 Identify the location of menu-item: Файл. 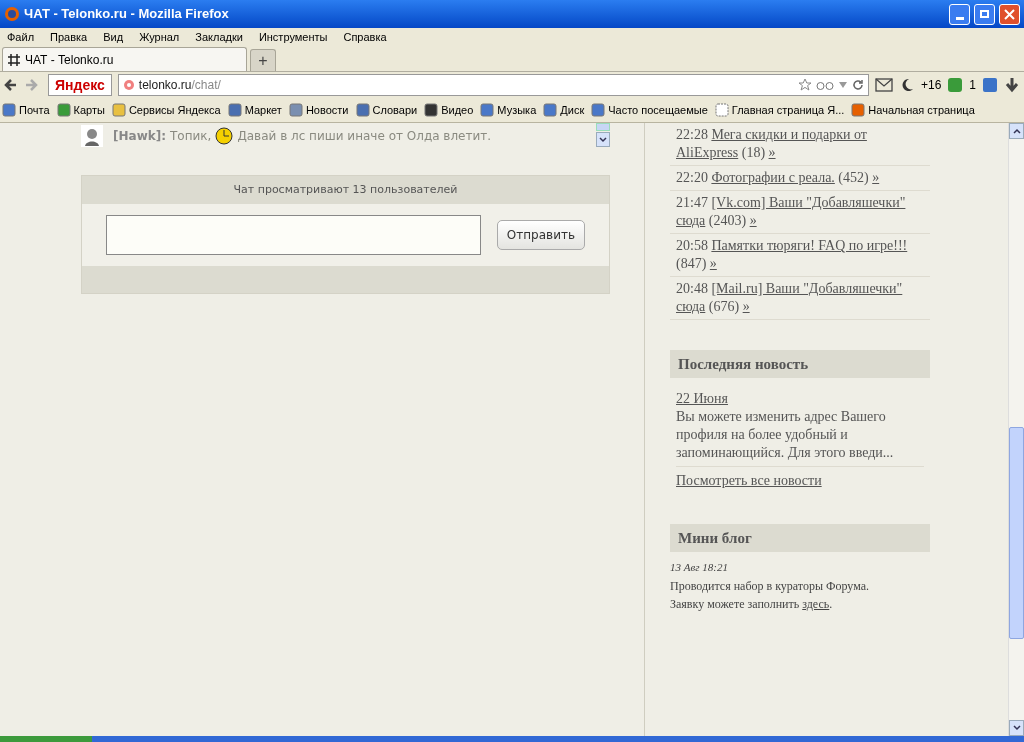
(21, 37).